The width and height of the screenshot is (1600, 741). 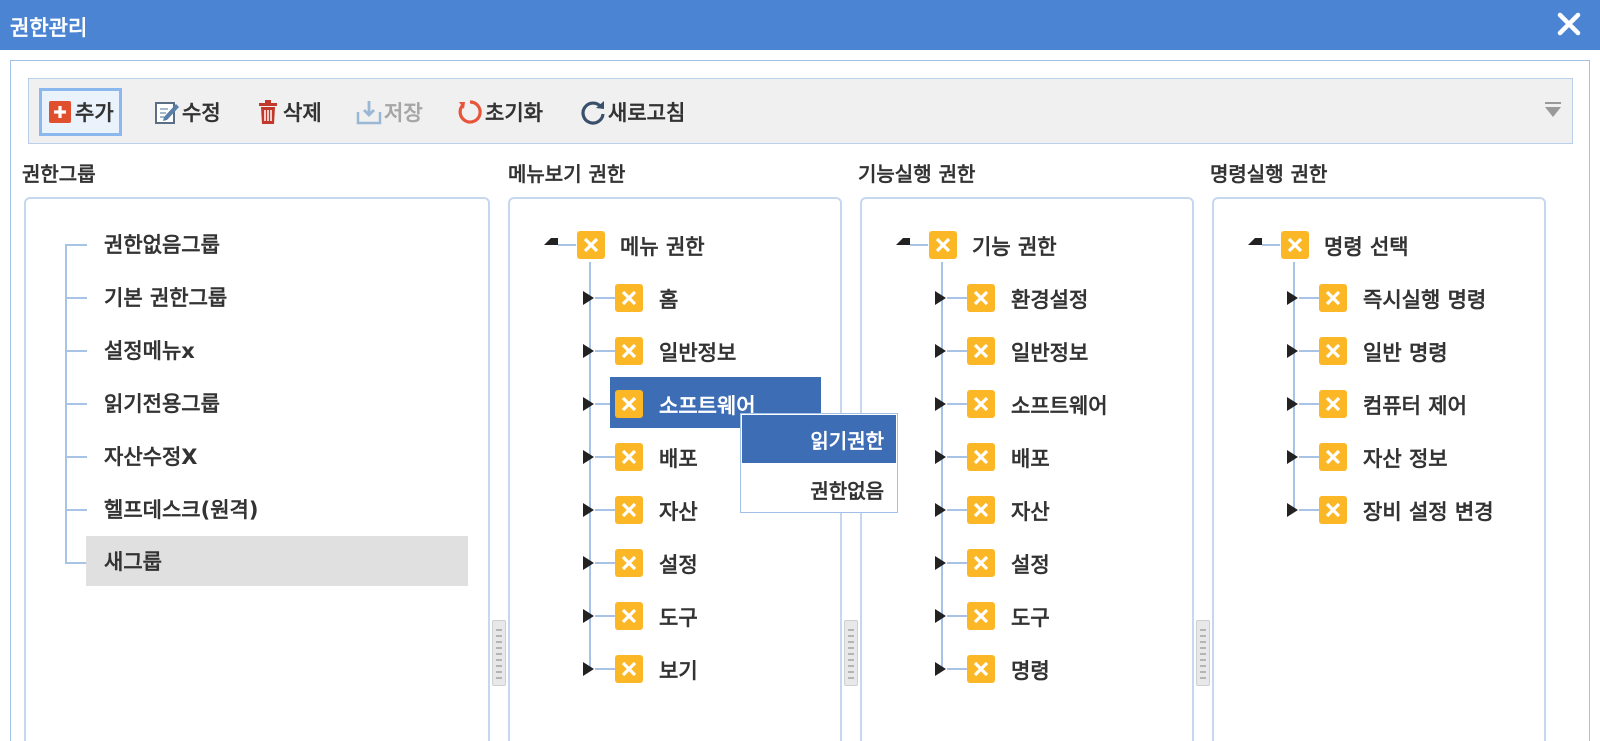 What do you see at coordinates (1030, 670) in the screenshot?
I see `tree-item-label: 명령` at bounding box center [1030, 670].